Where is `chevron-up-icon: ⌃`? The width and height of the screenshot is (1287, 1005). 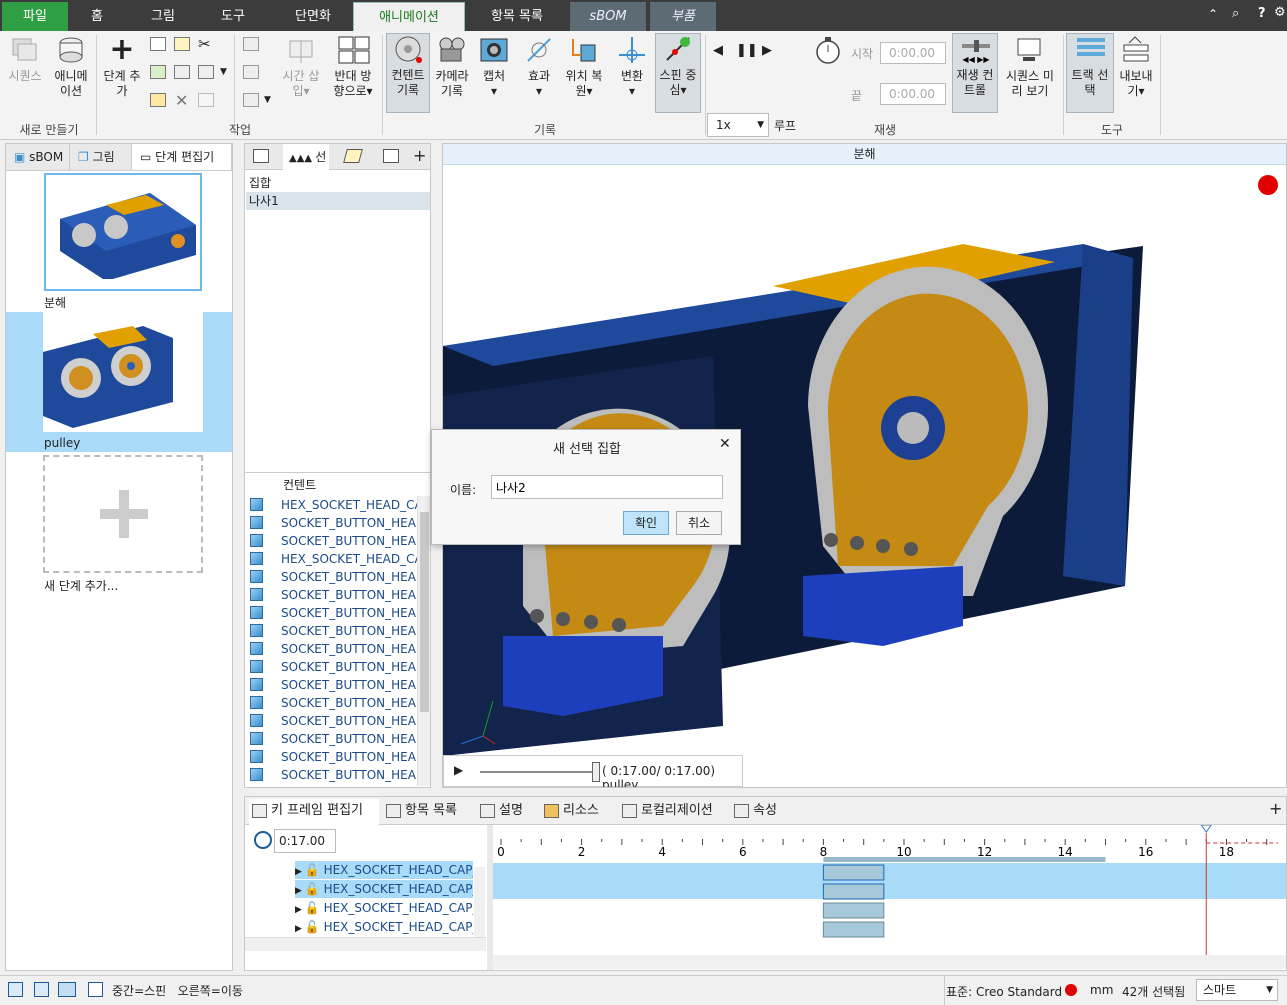
chevron-up-icon: ⌃ is located at coordinates (1213, 14).